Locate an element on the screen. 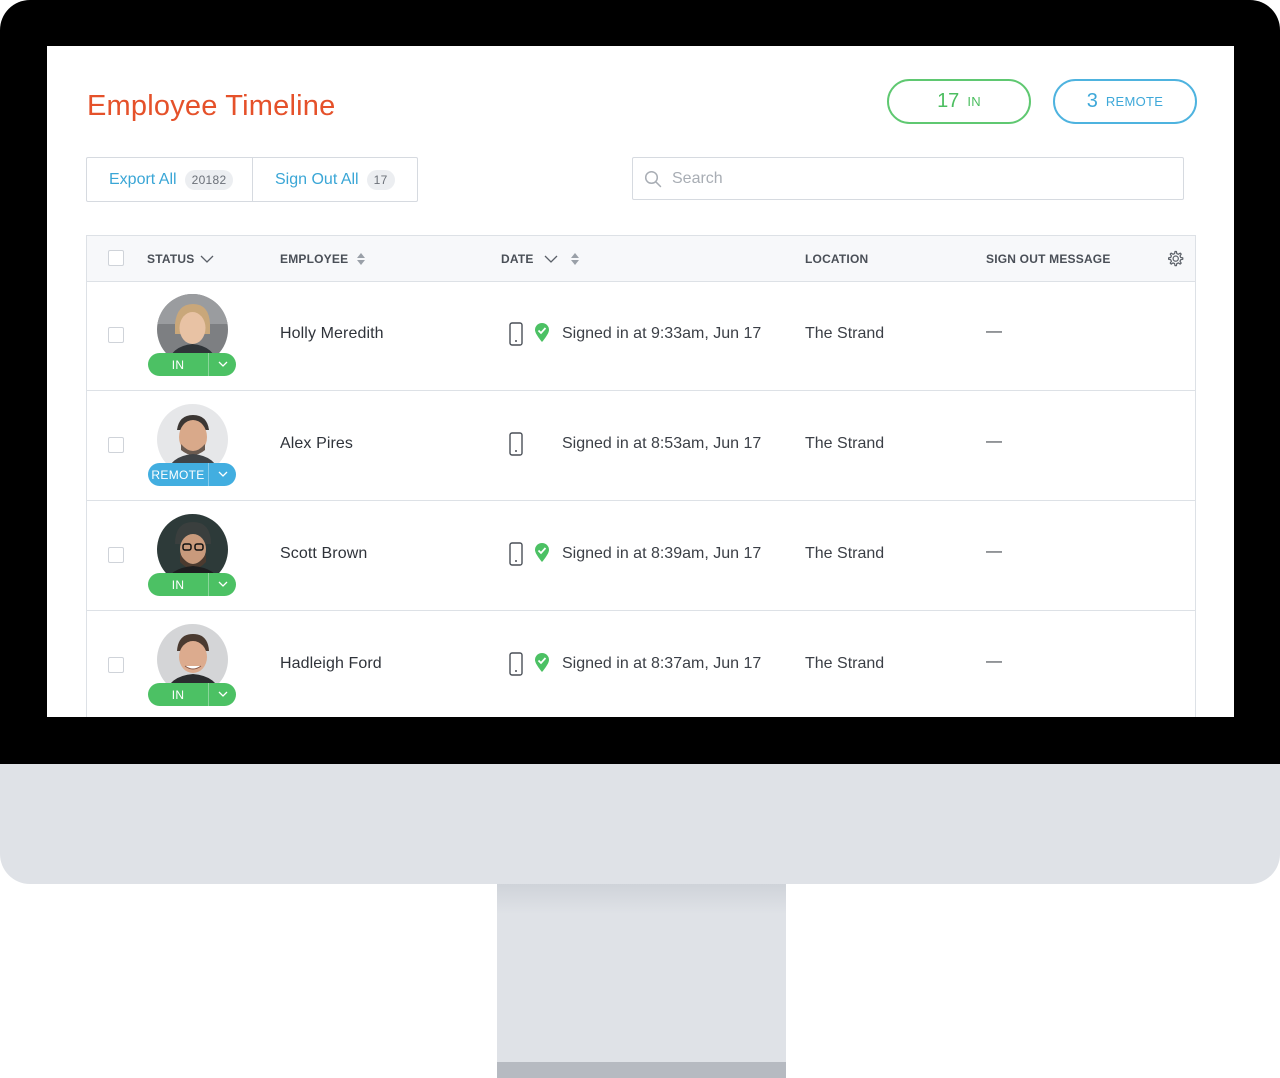 This screenshot has width=1280, height=1078. in-count-filter: 17 IN is located at coordinates (959, 101).